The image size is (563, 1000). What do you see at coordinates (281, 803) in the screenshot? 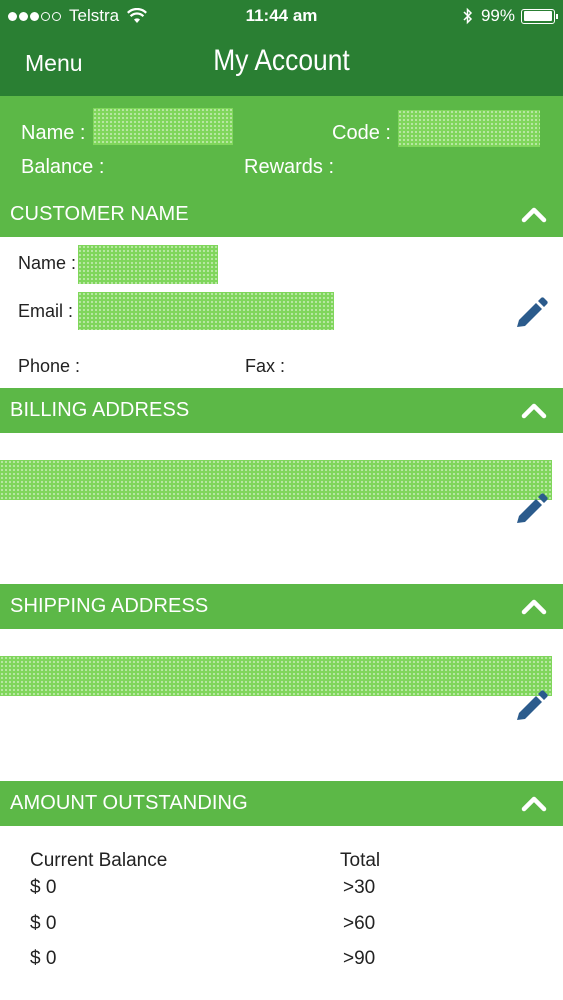
I see `amount-outstanding-header: AMOUNT OUTSTANDING` at bounding box center [281, 803].